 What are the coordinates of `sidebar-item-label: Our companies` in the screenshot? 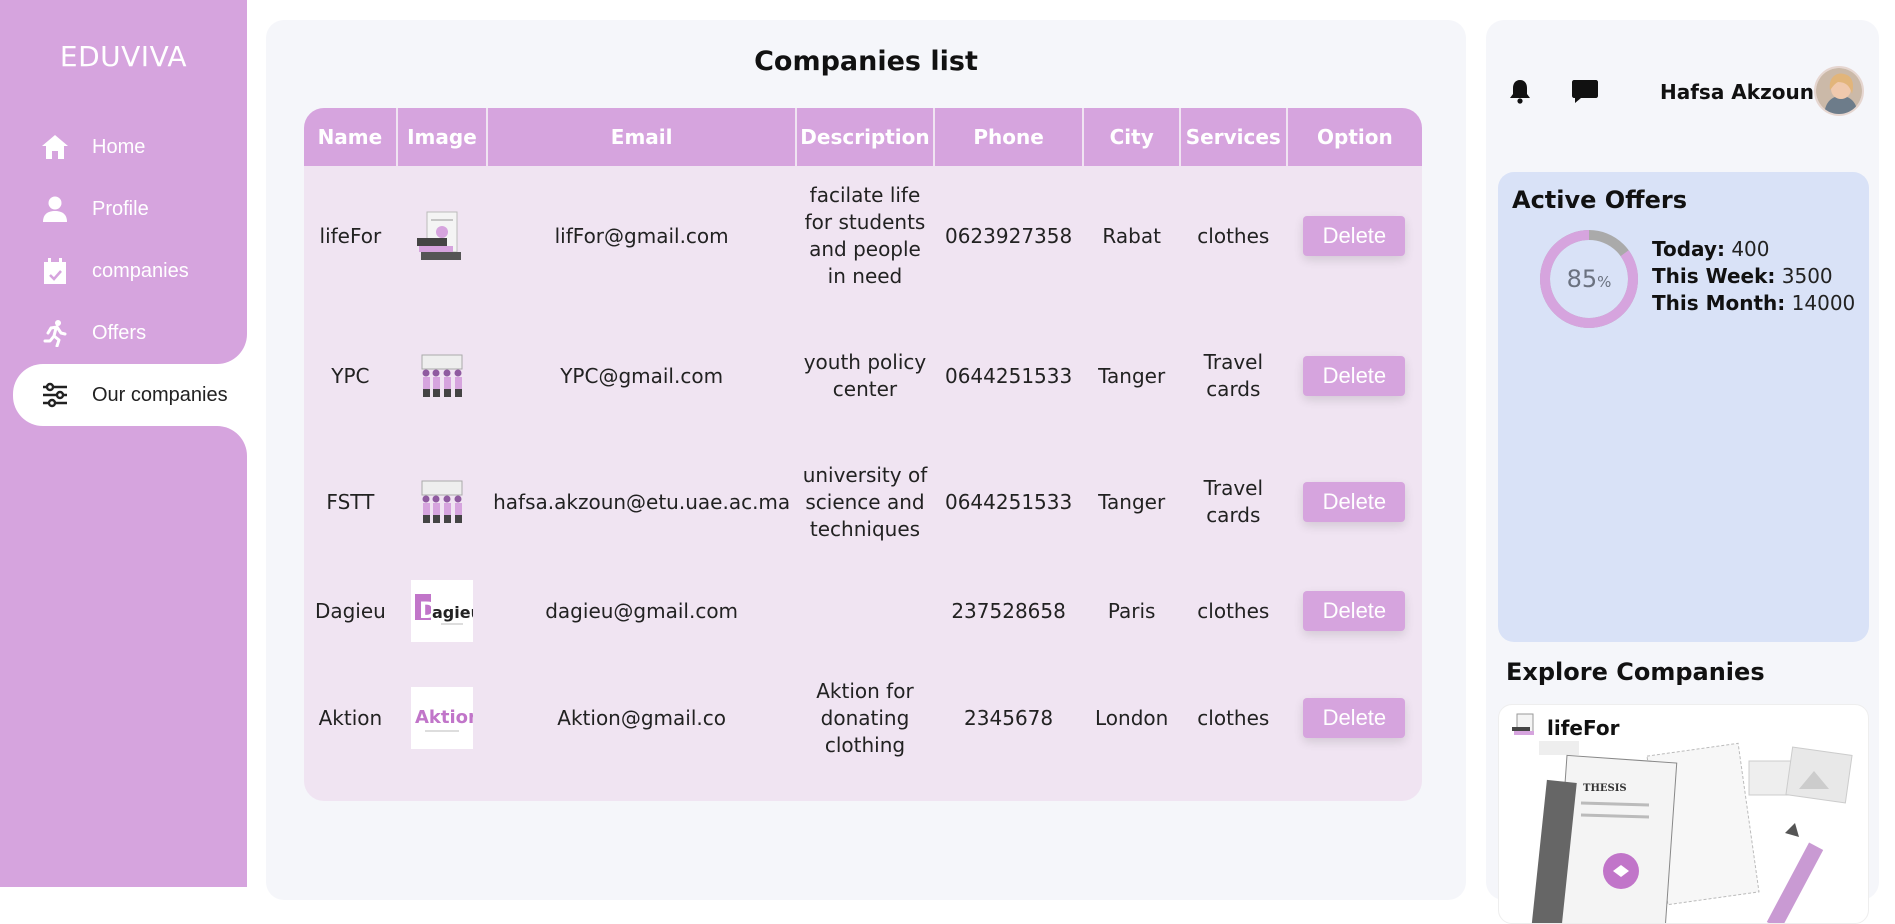 It's located at (160, 394).